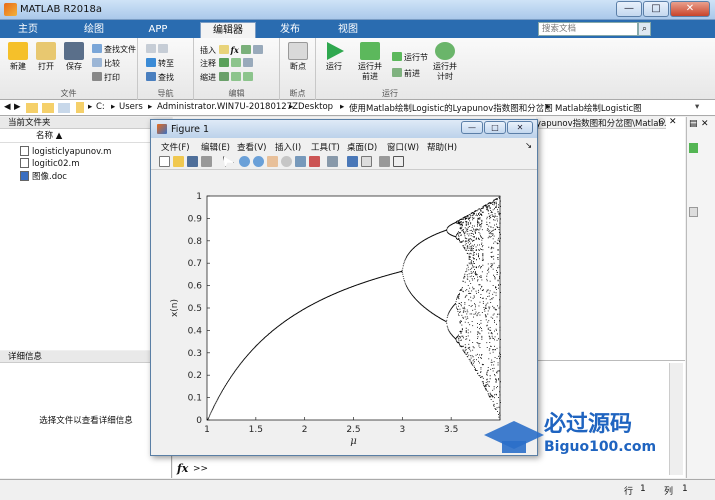 The height and width of the screenshot is (500, 715). I want to click on save-icon, so click(74, 51).